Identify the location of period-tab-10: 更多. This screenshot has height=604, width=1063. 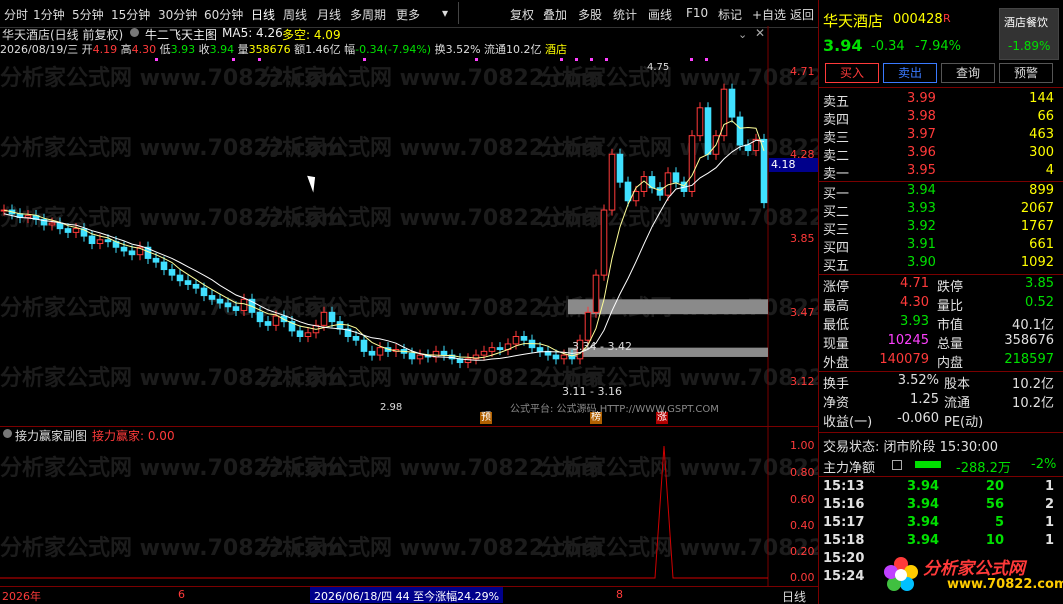
(408, 14).